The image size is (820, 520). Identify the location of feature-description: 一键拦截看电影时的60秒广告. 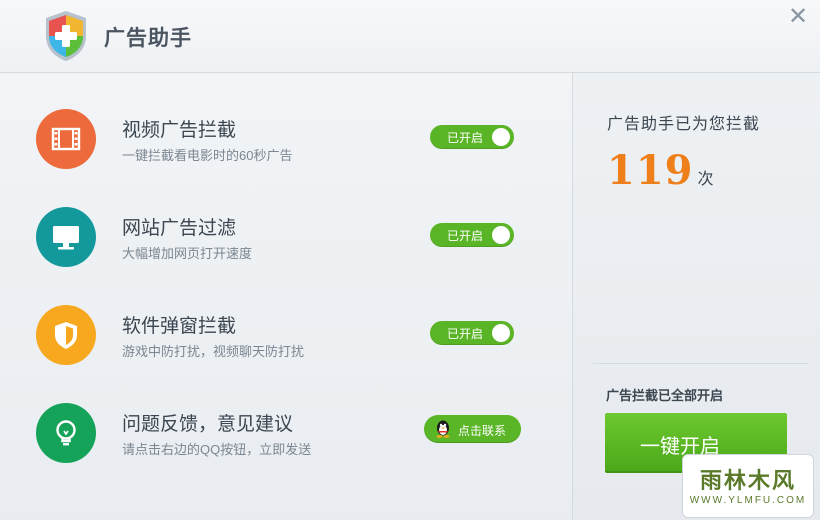
(207, 155).